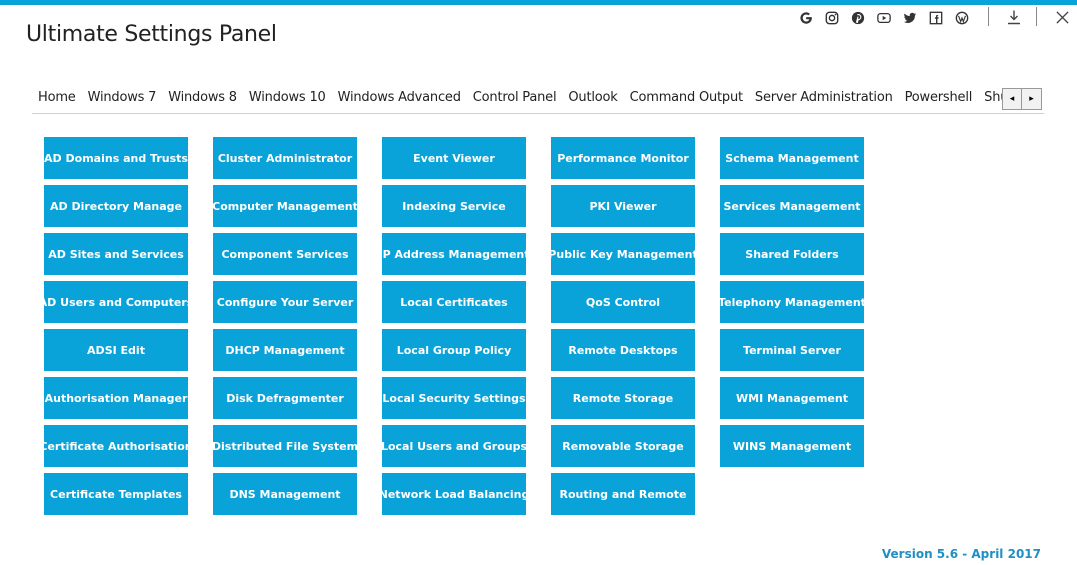 This screenshot has height=565, width=1077. I want to click on tool-tile-button: Certificate Authorisation, so click(116, 446).